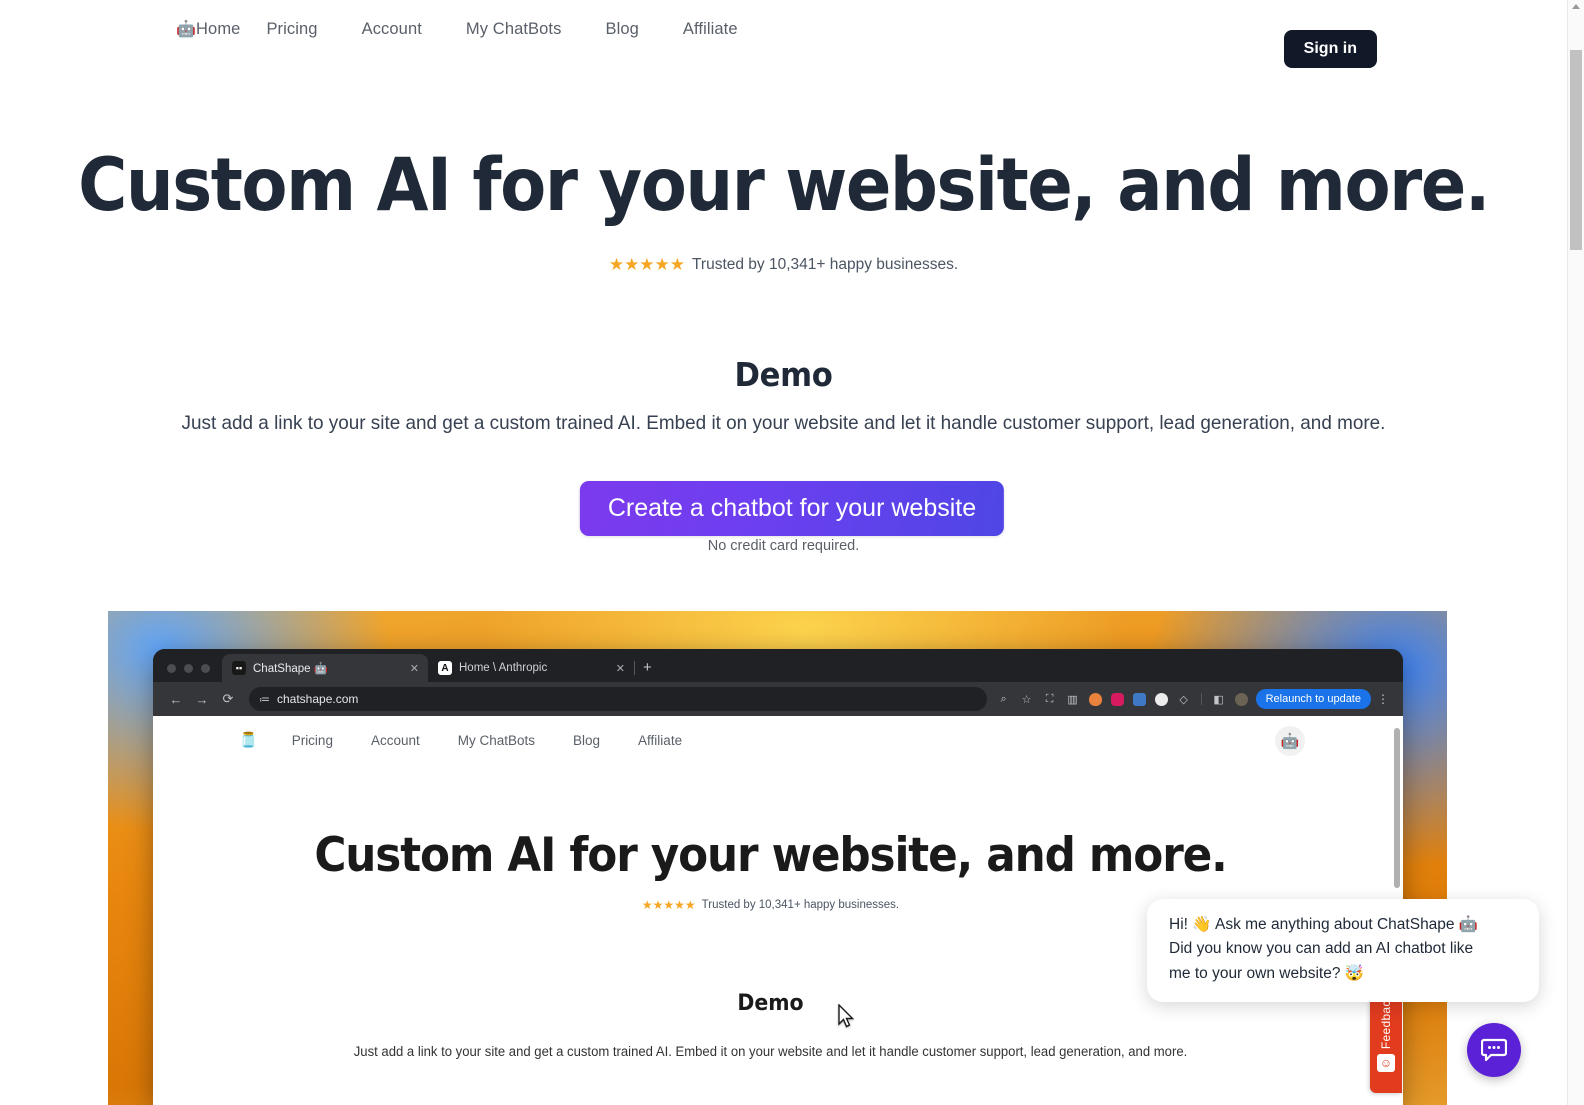 This screenshot has height=1105, width=1584. Describe the element at coordinates (660, 740) in the screenshot. I see `inner-nav-item-affiliate: Affiliate` at that location.